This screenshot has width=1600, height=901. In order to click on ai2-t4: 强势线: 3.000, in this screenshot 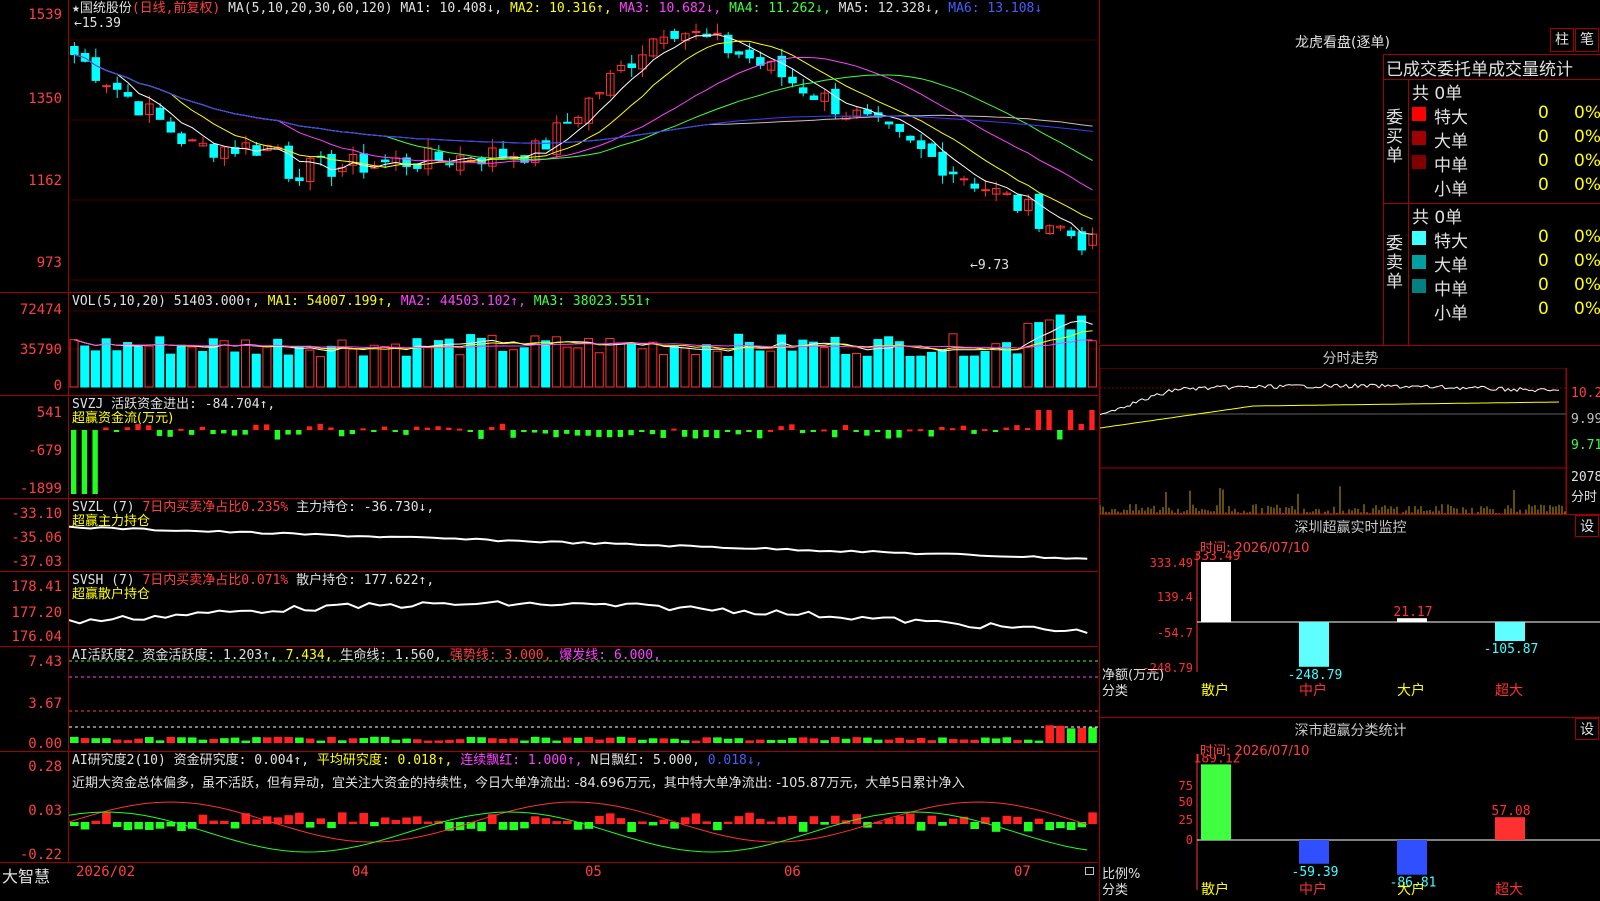, I will do `click(500, 655)`.